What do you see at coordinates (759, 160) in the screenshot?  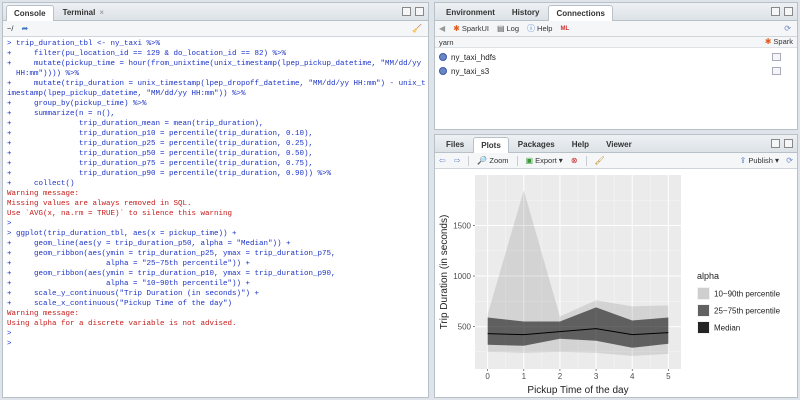 I see `publish-button: ⇪ Publish ▾` at bounding box center [759, 160].